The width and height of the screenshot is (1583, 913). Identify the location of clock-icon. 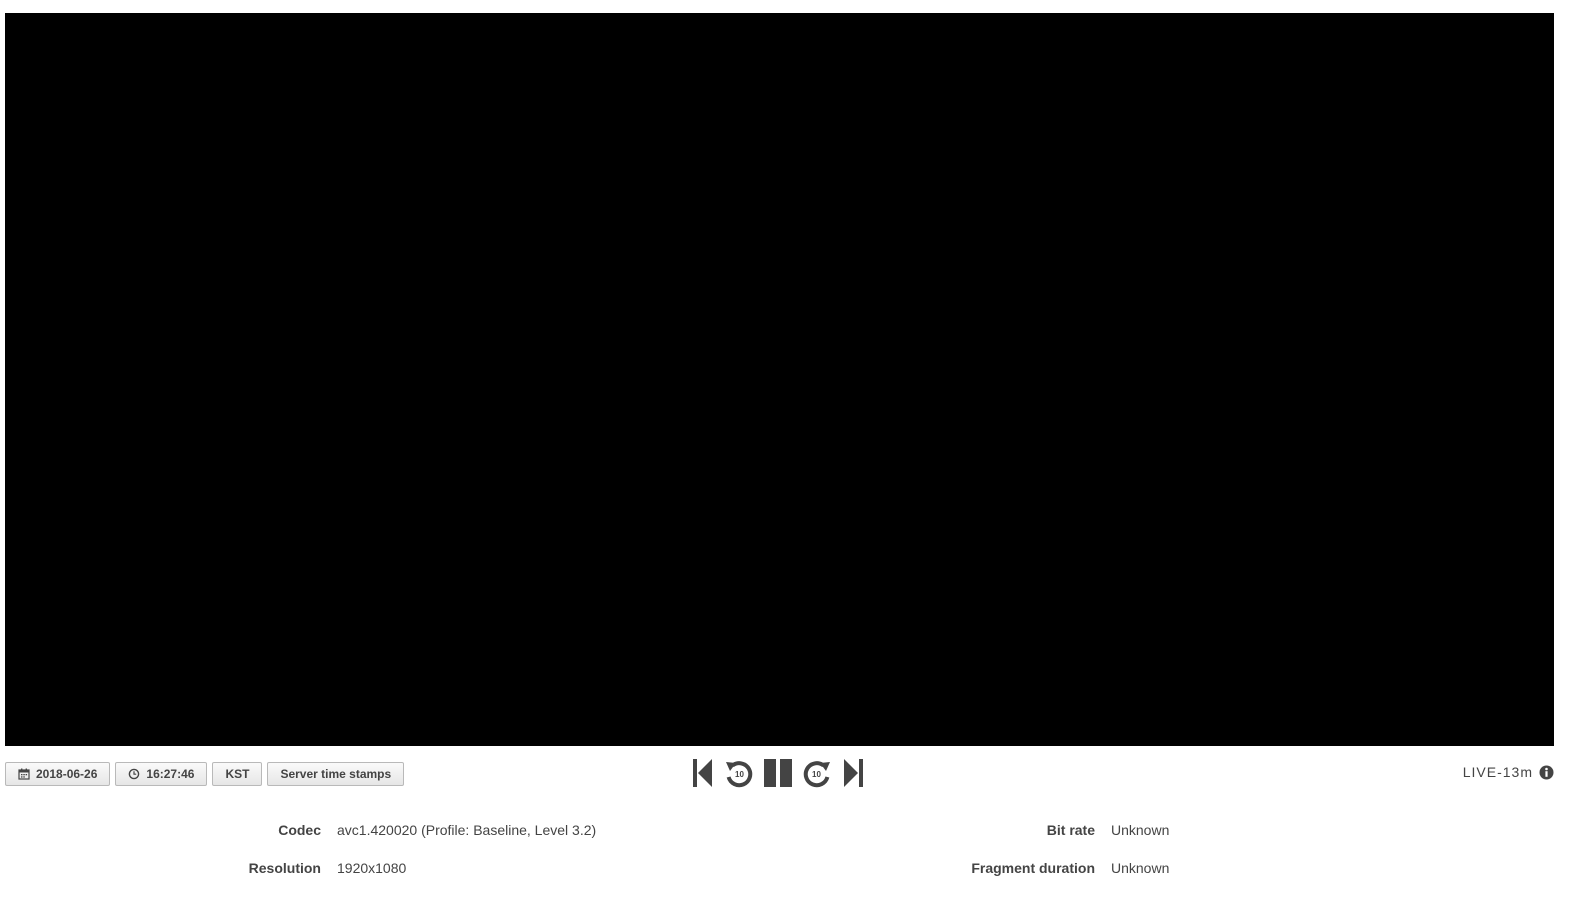
(134, 774).